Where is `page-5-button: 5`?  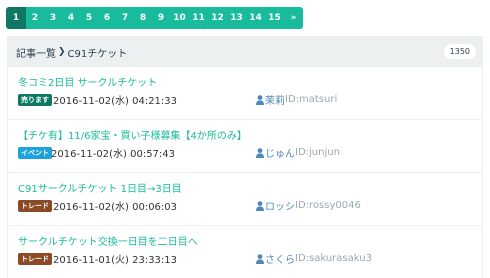
page-5-button: 5 is located at coordinates (89, 18).